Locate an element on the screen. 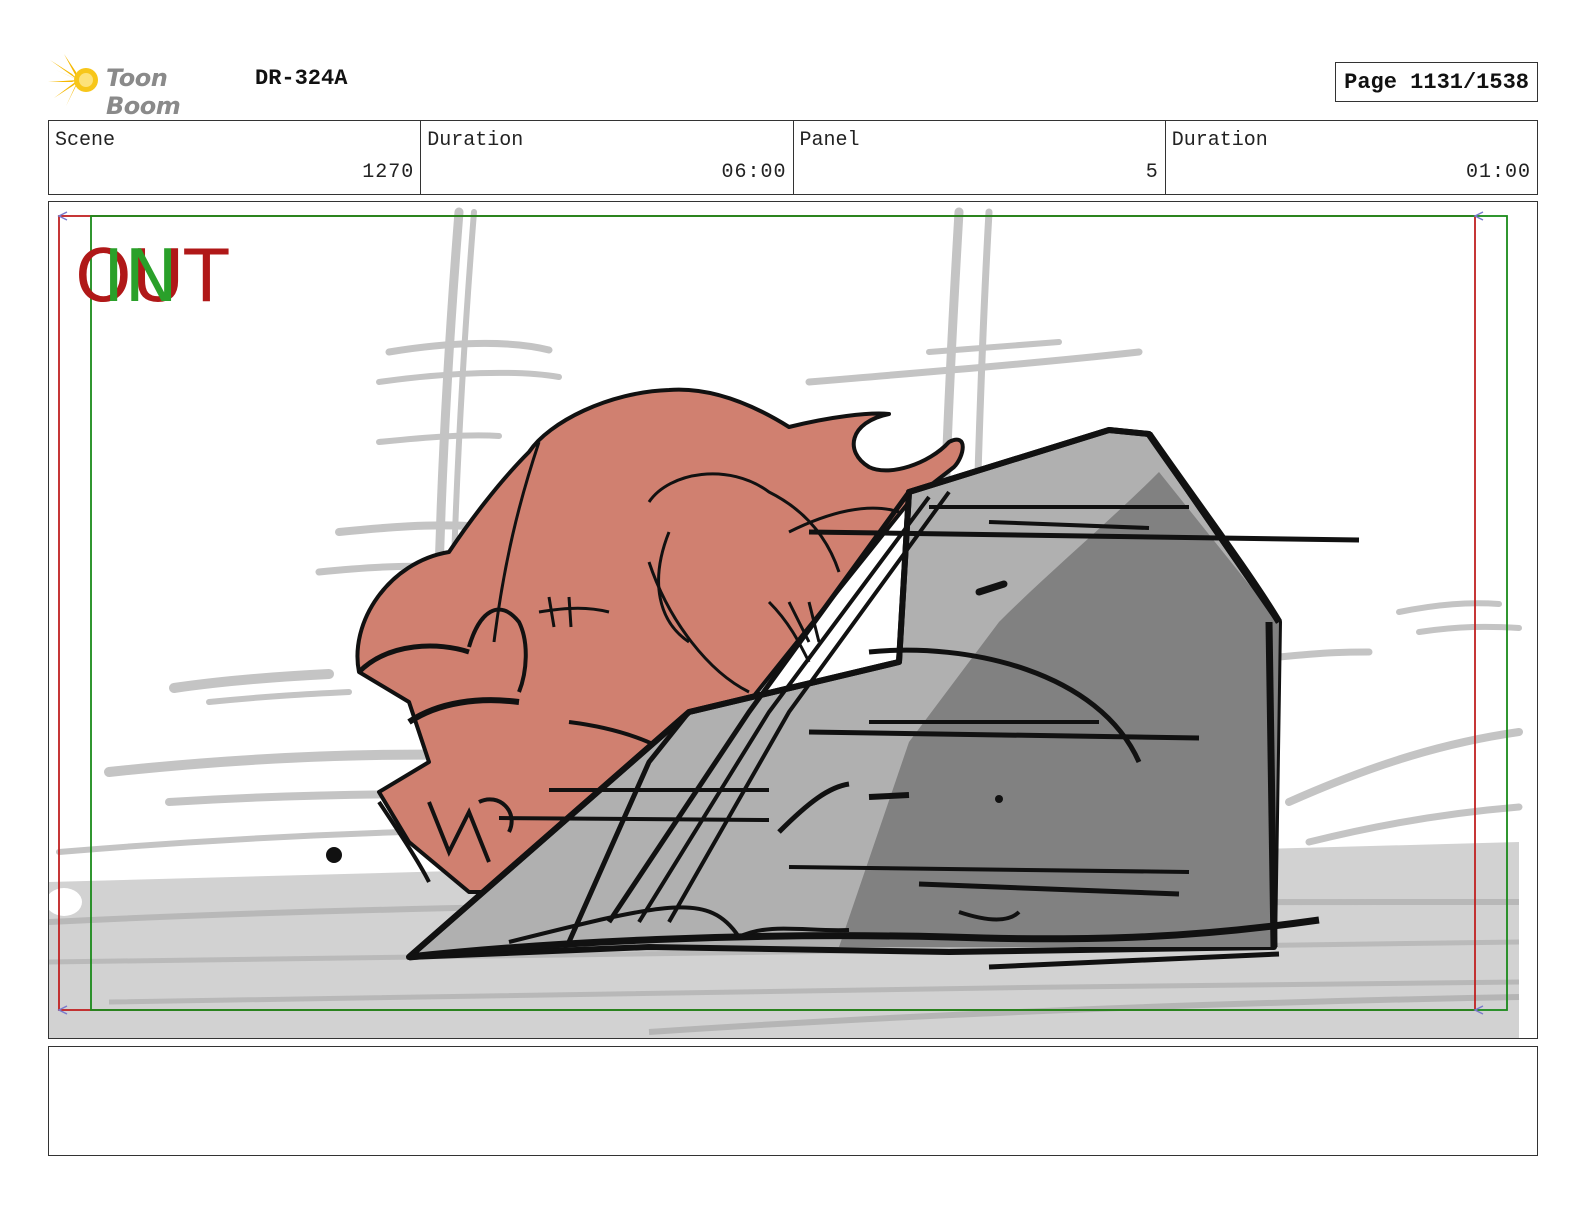  toon-boom-logo: Toon Boom is located at coordinates (114, 86).